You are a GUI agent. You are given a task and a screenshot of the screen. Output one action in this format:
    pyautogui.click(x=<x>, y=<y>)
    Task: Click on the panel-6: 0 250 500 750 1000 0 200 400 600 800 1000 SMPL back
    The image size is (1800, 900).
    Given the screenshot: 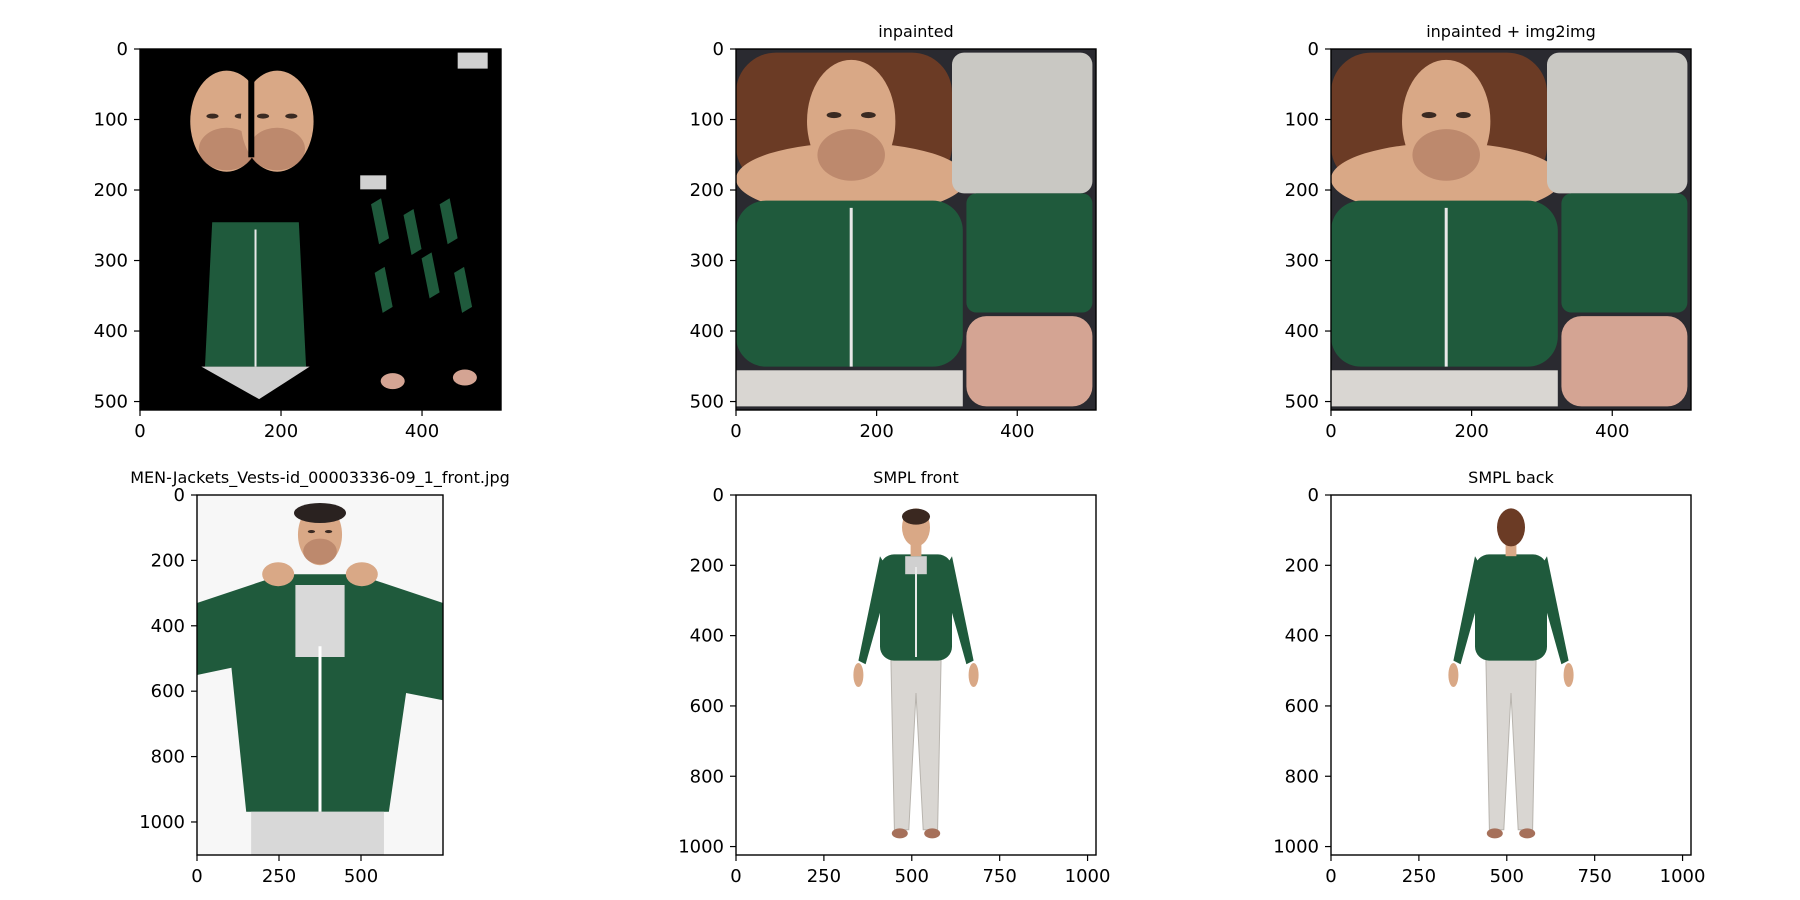 What is the action you would take?
    pyautogui.click(x=1489, y=677)
    